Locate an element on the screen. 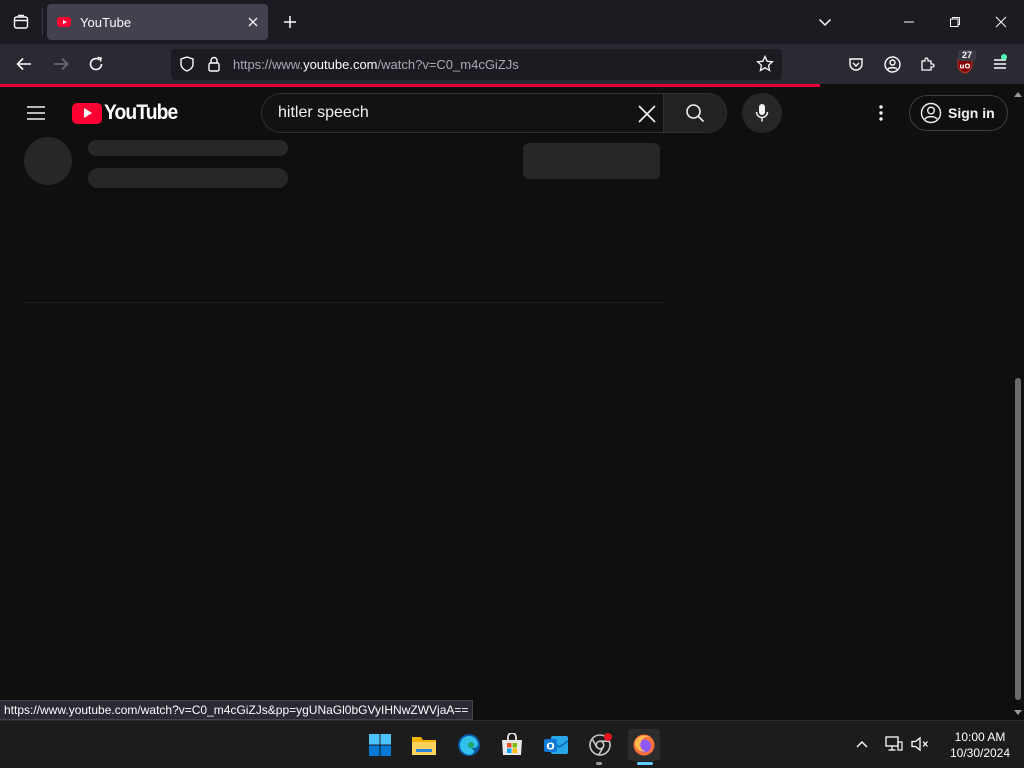  channel-name-placeholder is located at coordinates (188, 148).